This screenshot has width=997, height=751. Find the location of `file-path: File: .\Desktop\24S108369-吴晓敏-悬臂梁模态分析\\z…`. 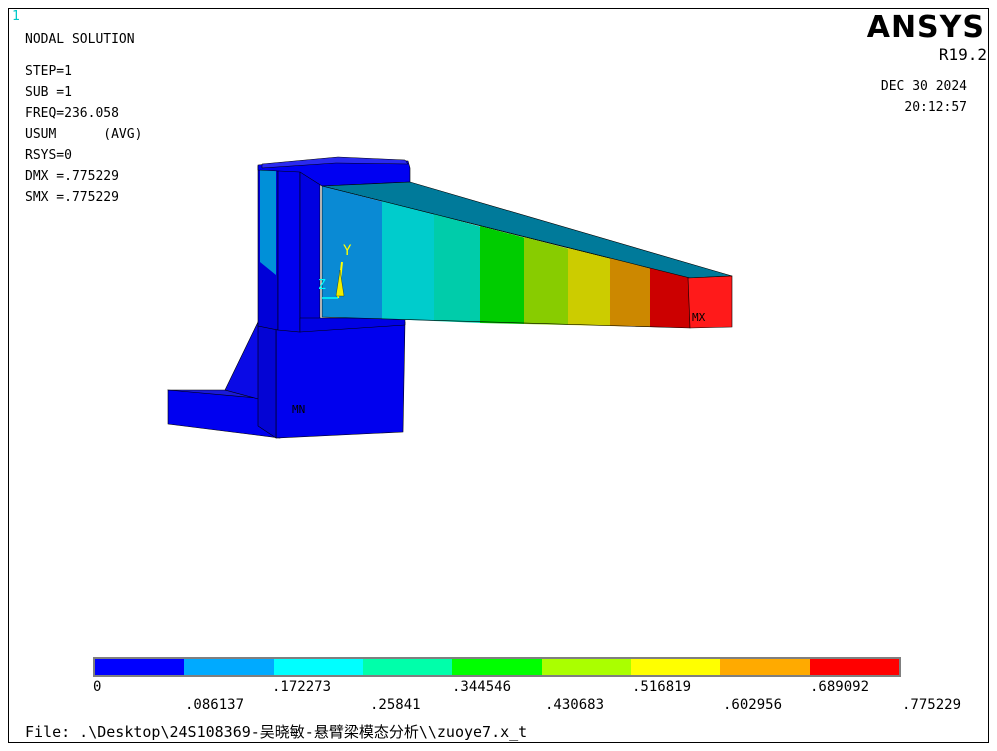

file-path: File: .\Desktop\24S108369-吴晓敏-悬臂梁模态分析\\z… is located at coordinates (276, 732).